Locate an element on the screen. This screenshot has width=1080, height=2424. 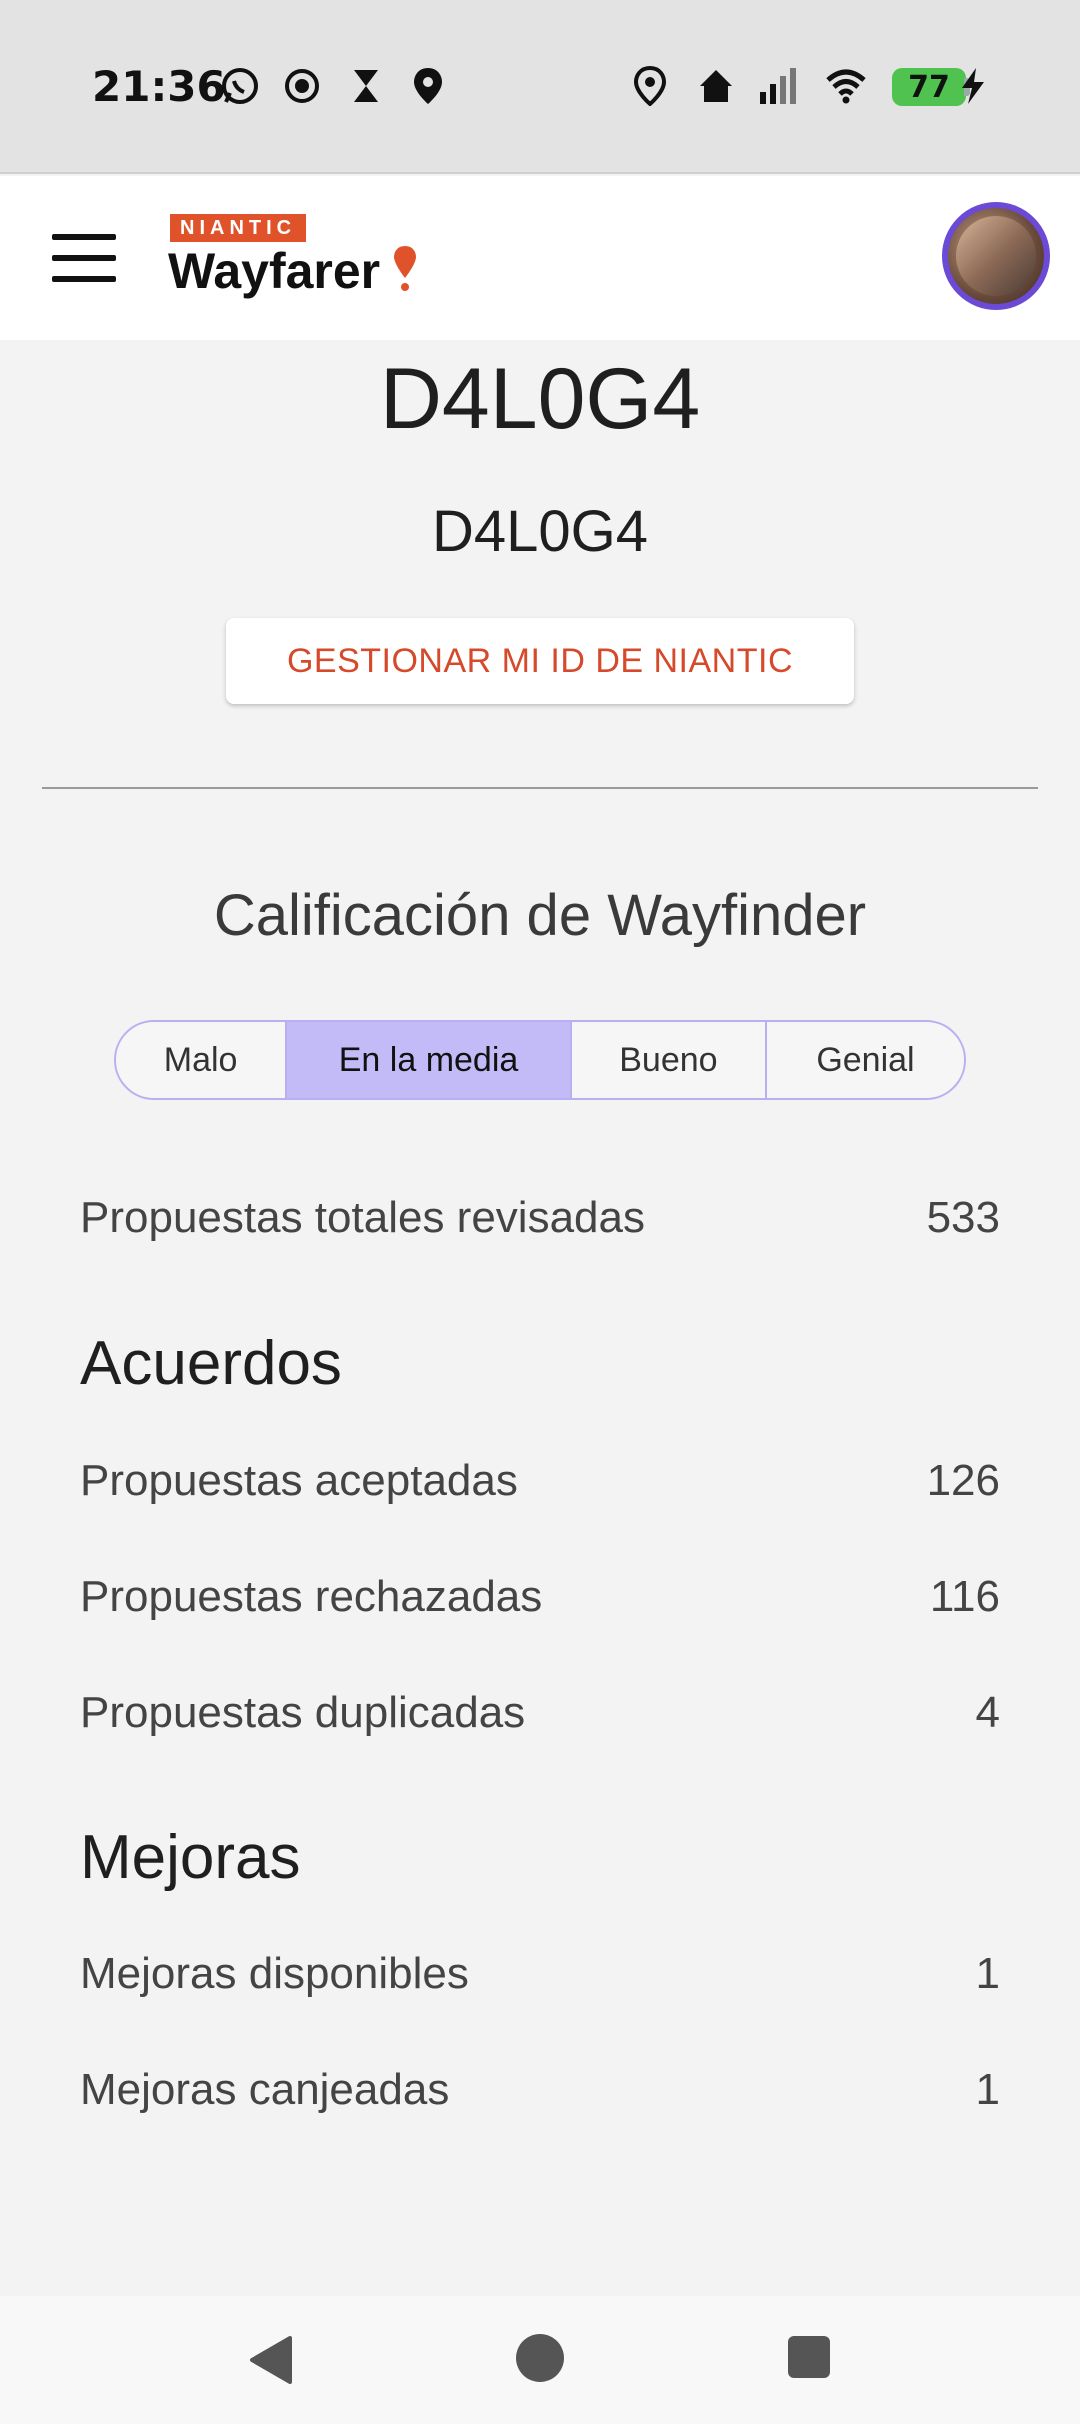
agreements-heading: Acuerdos is located at coordinates (211, 1363).